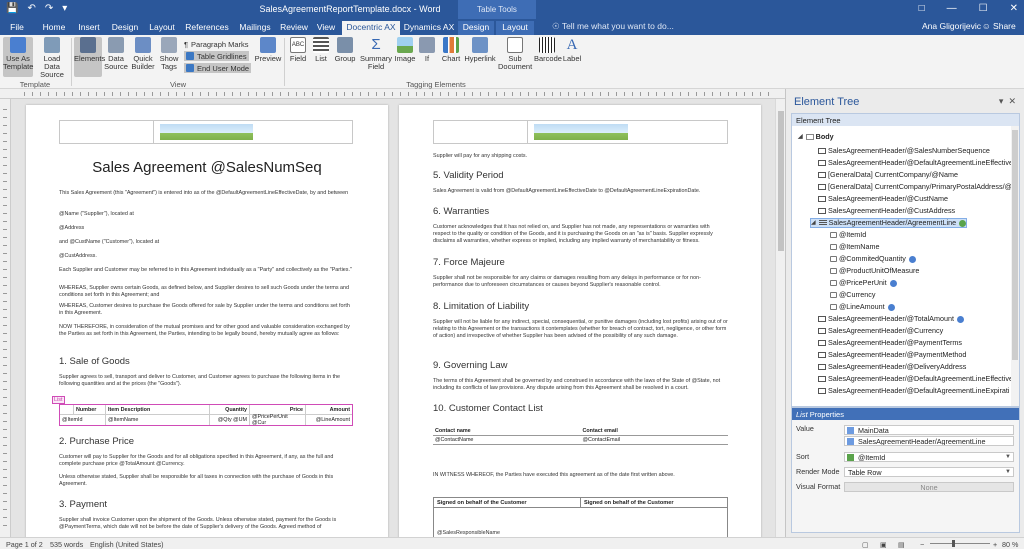 The height and width of the screenshot is (549, 1024). Describe the element at coordinates (405, 50) in the screenshot. I see `image-button: Image` at that location.